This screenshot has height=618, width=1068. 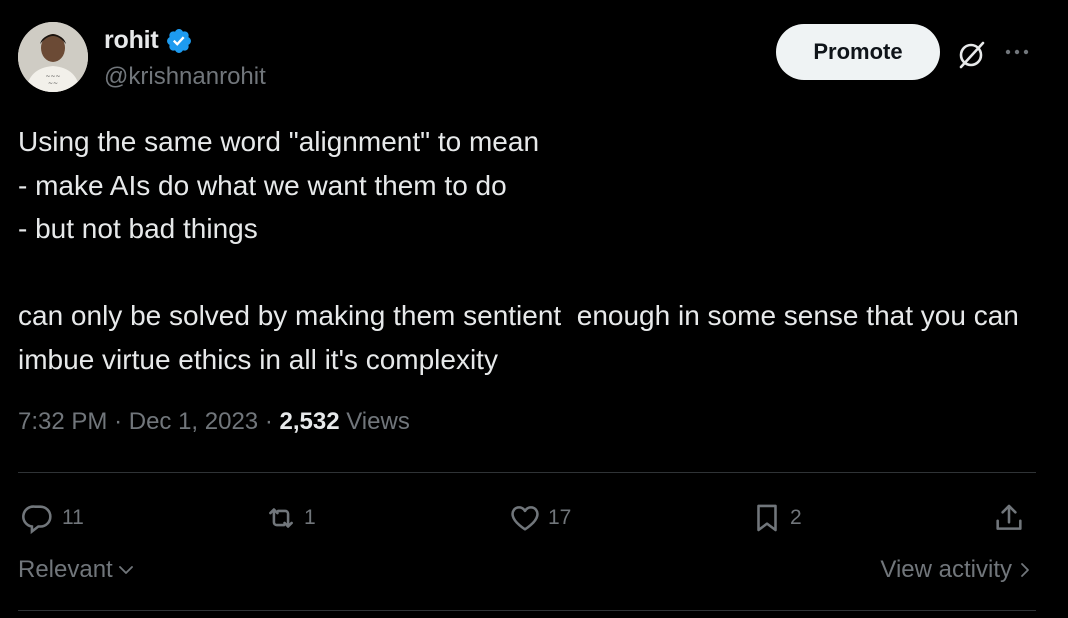 What do you see at coordinates (971, 55) in the screenshot?
I see `grok-icon` at bounding box center [971, 55].